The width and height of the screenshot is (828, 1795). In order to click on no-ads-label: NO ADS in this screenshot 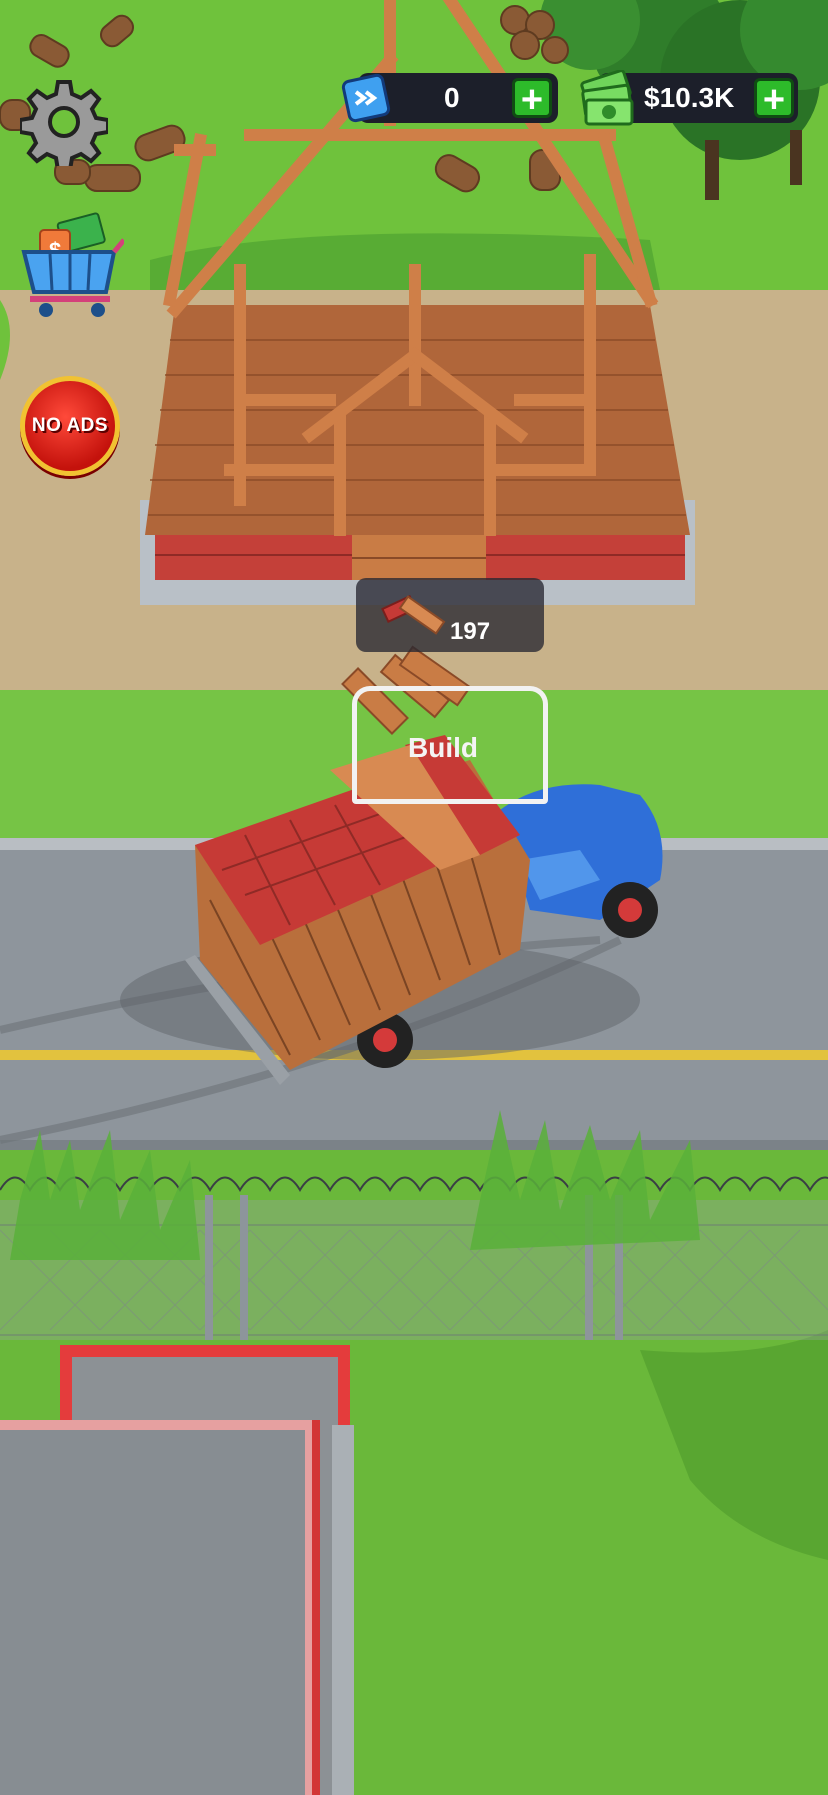, I will do `click(70, 425)`.